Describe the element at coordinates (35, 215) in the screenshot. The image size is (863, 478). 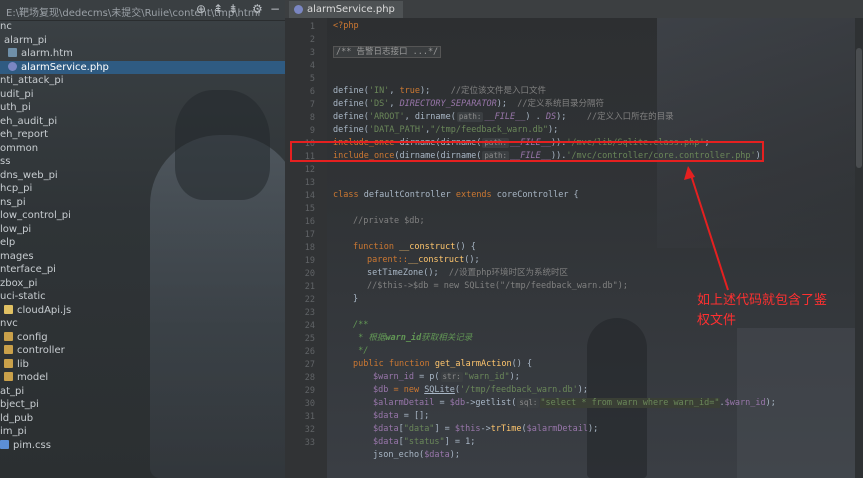
I see `tree-item-label: low_control_pi` at that location.